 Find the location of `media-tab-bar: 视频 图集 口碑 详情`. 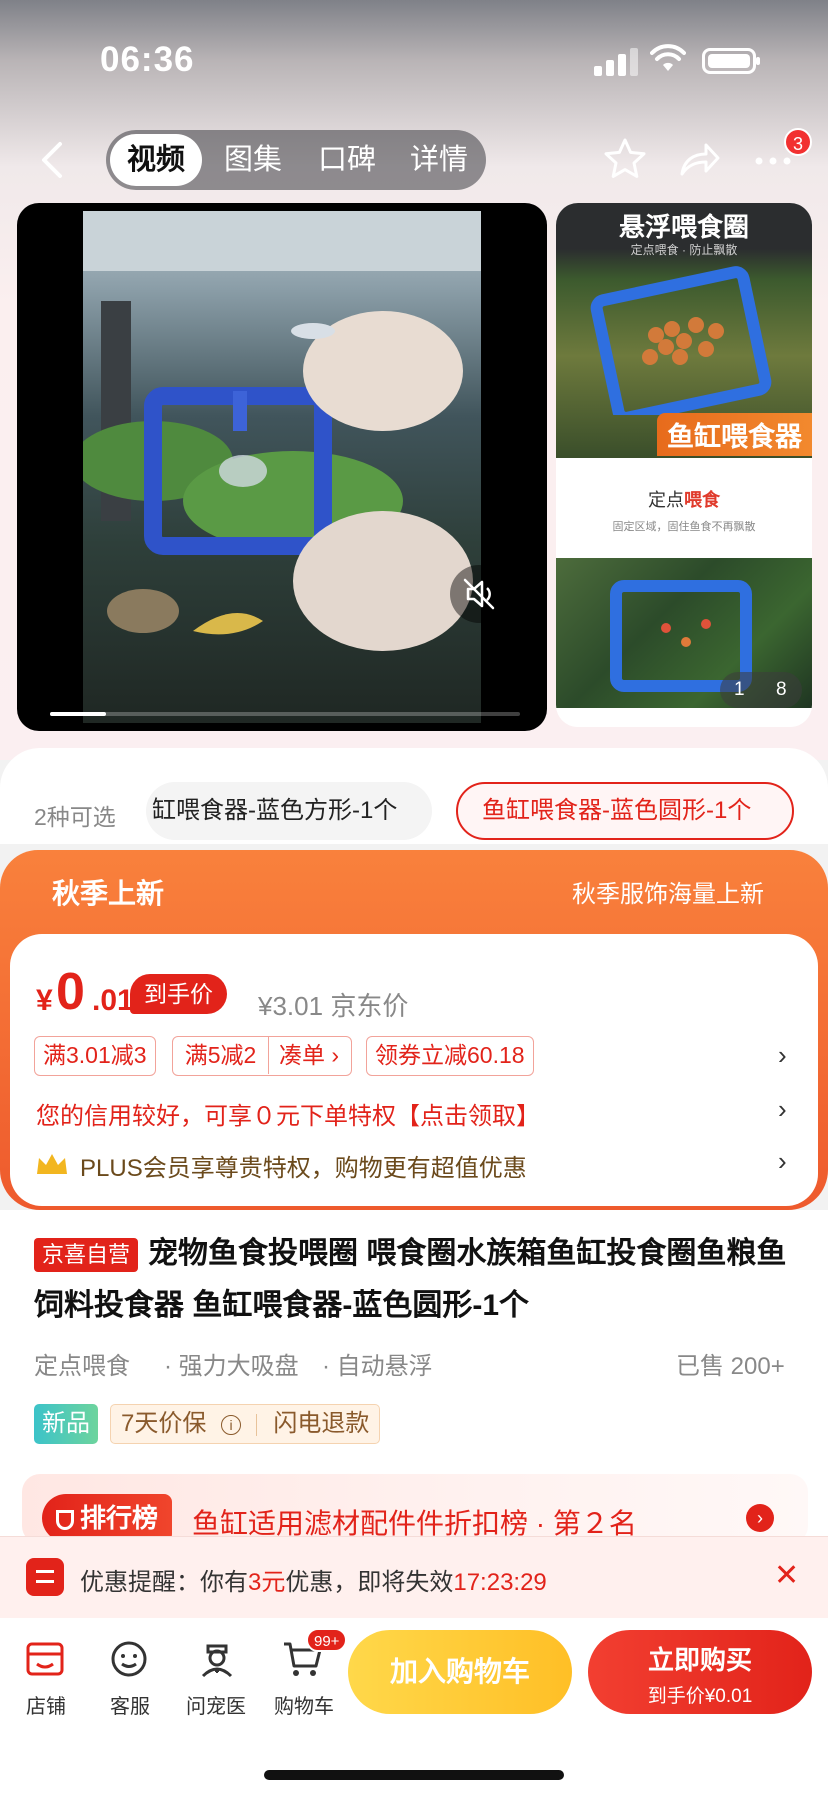

media-tab-bar: 视频 图集 口碑 详情 is located at coordinates (296, 160).